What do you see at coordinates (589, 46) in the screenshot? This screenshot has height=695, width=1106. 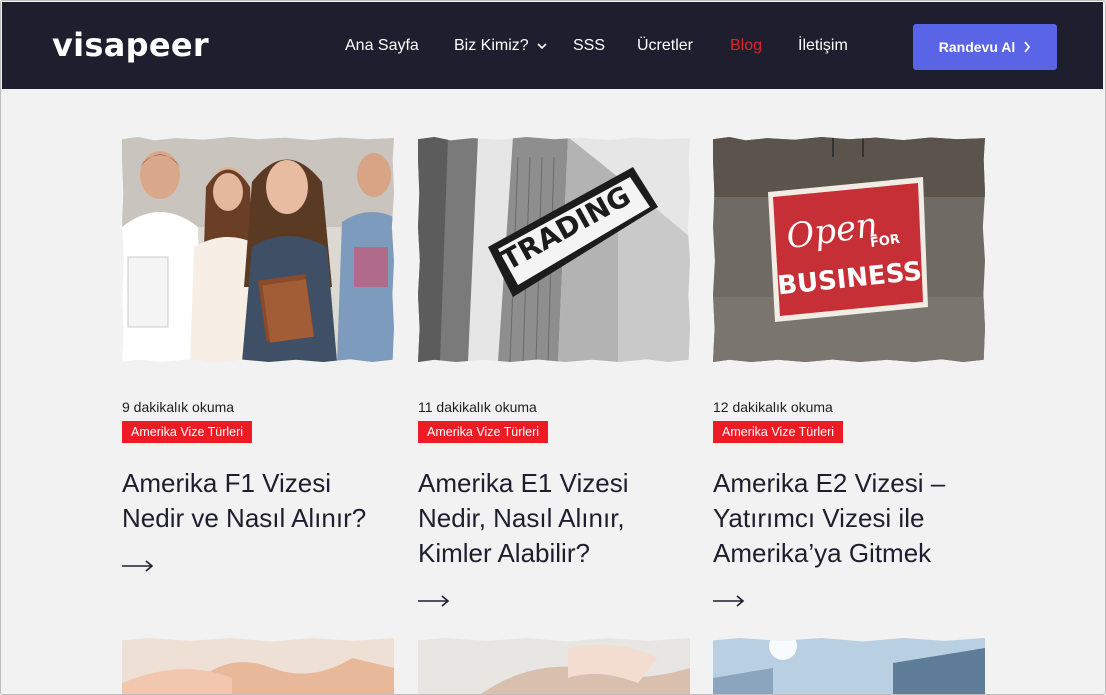 I see `nav-faq: SSS` at bounding box center [589, 46].